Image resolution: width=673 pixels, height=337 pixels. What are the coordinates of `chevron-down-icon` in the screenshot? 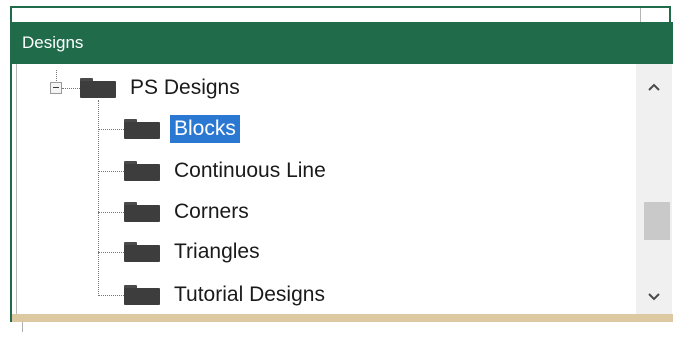 It's located at (654, 297).